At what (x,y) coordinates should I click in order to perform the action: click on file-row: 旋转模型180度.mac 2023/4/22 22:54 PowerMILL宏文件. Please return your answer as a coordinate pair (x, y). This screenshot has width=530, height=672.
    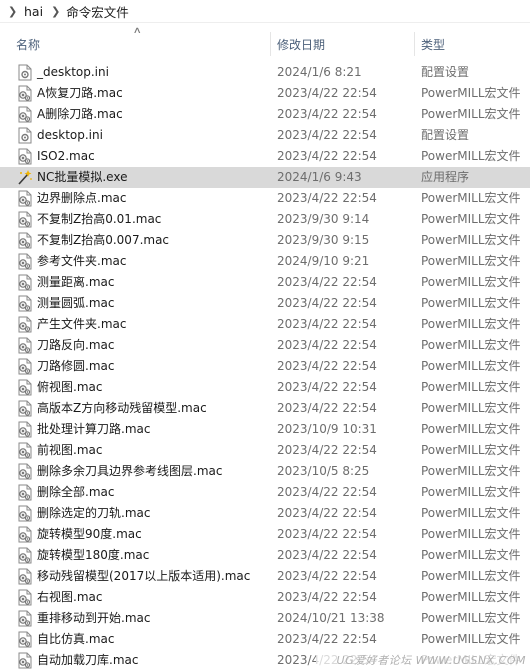
    Looking at the image, I should click on (265, 555).